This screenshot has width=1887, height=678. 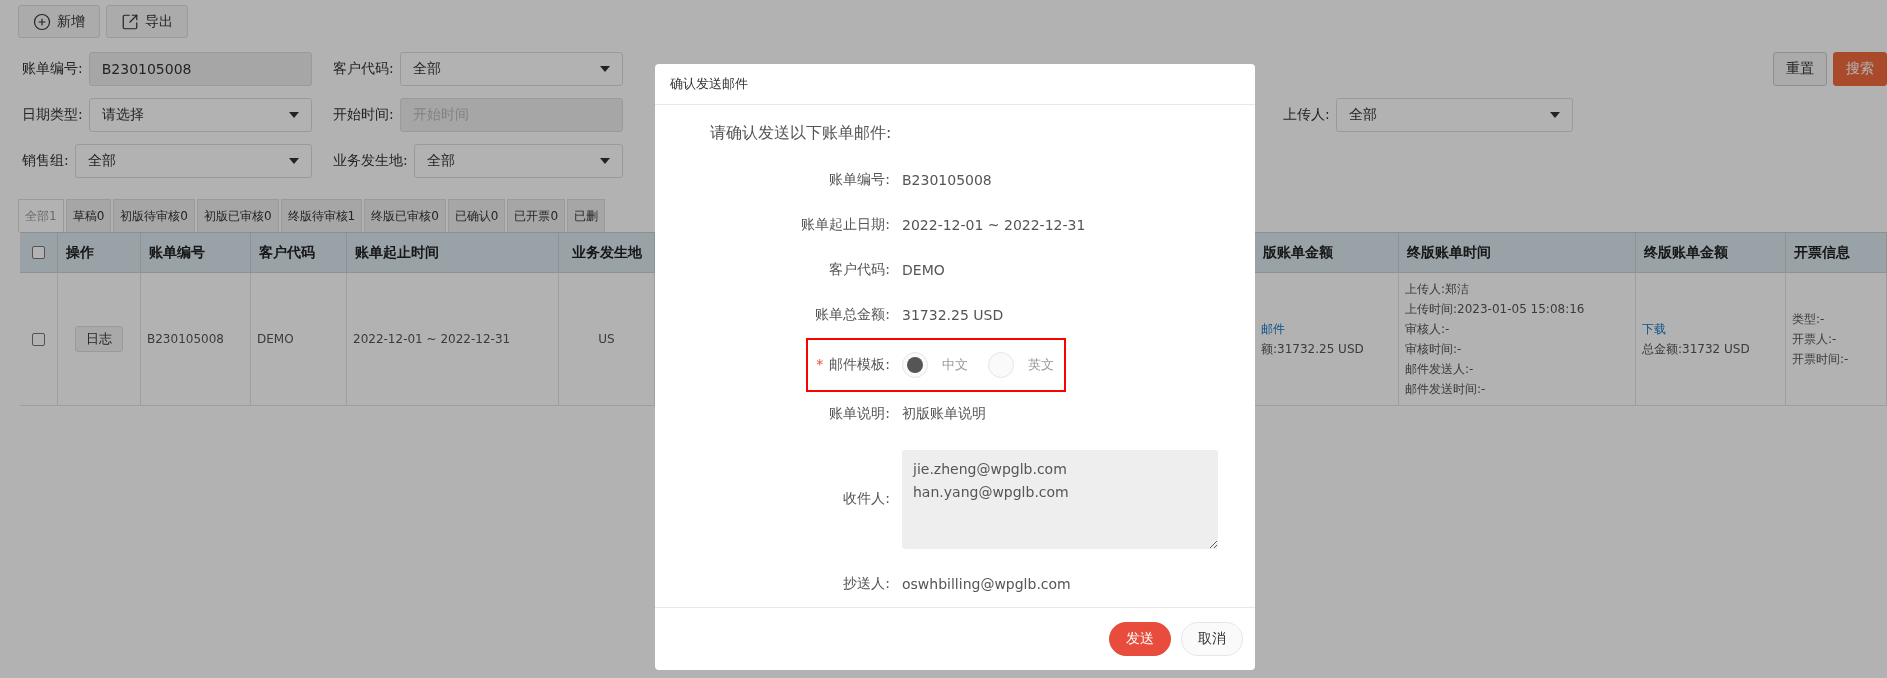 I want to click on link: 邮件, so click(x=1273, y=329).